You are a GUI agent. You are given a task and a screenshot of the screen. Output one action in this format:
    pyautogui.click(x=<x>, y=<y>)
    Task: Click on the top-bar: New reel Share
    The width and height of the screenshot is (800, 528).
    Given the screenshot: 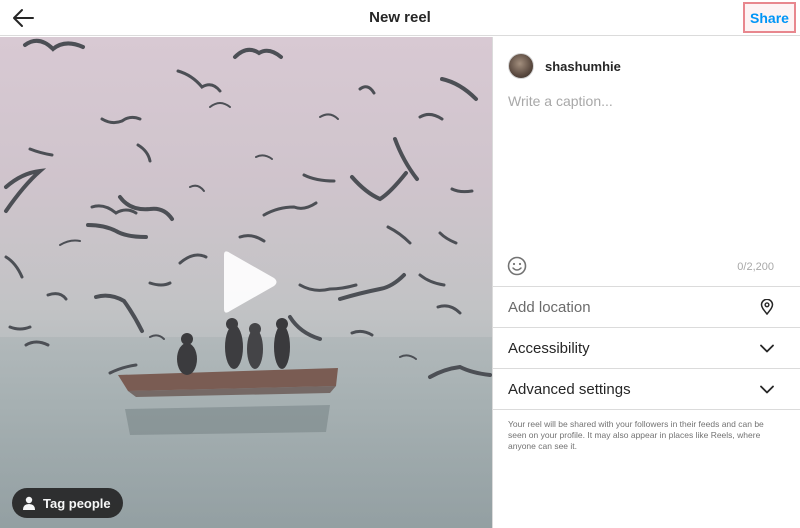 What is the action you would take?
    pyautogui.click(x=400, y=18)
    